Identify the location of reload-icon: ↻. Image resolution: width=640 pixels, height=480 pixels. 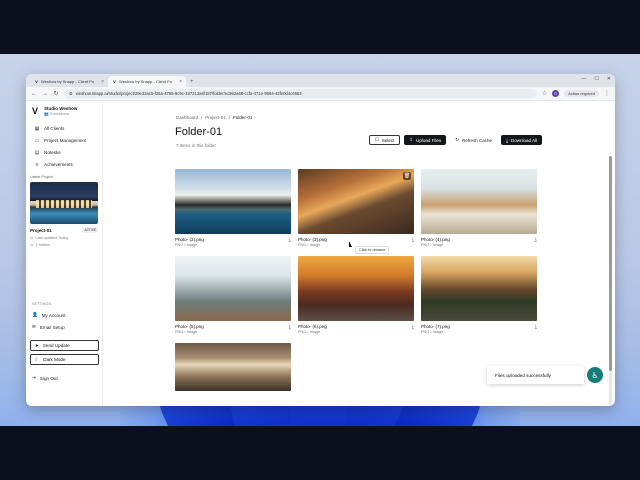
(56, 93).